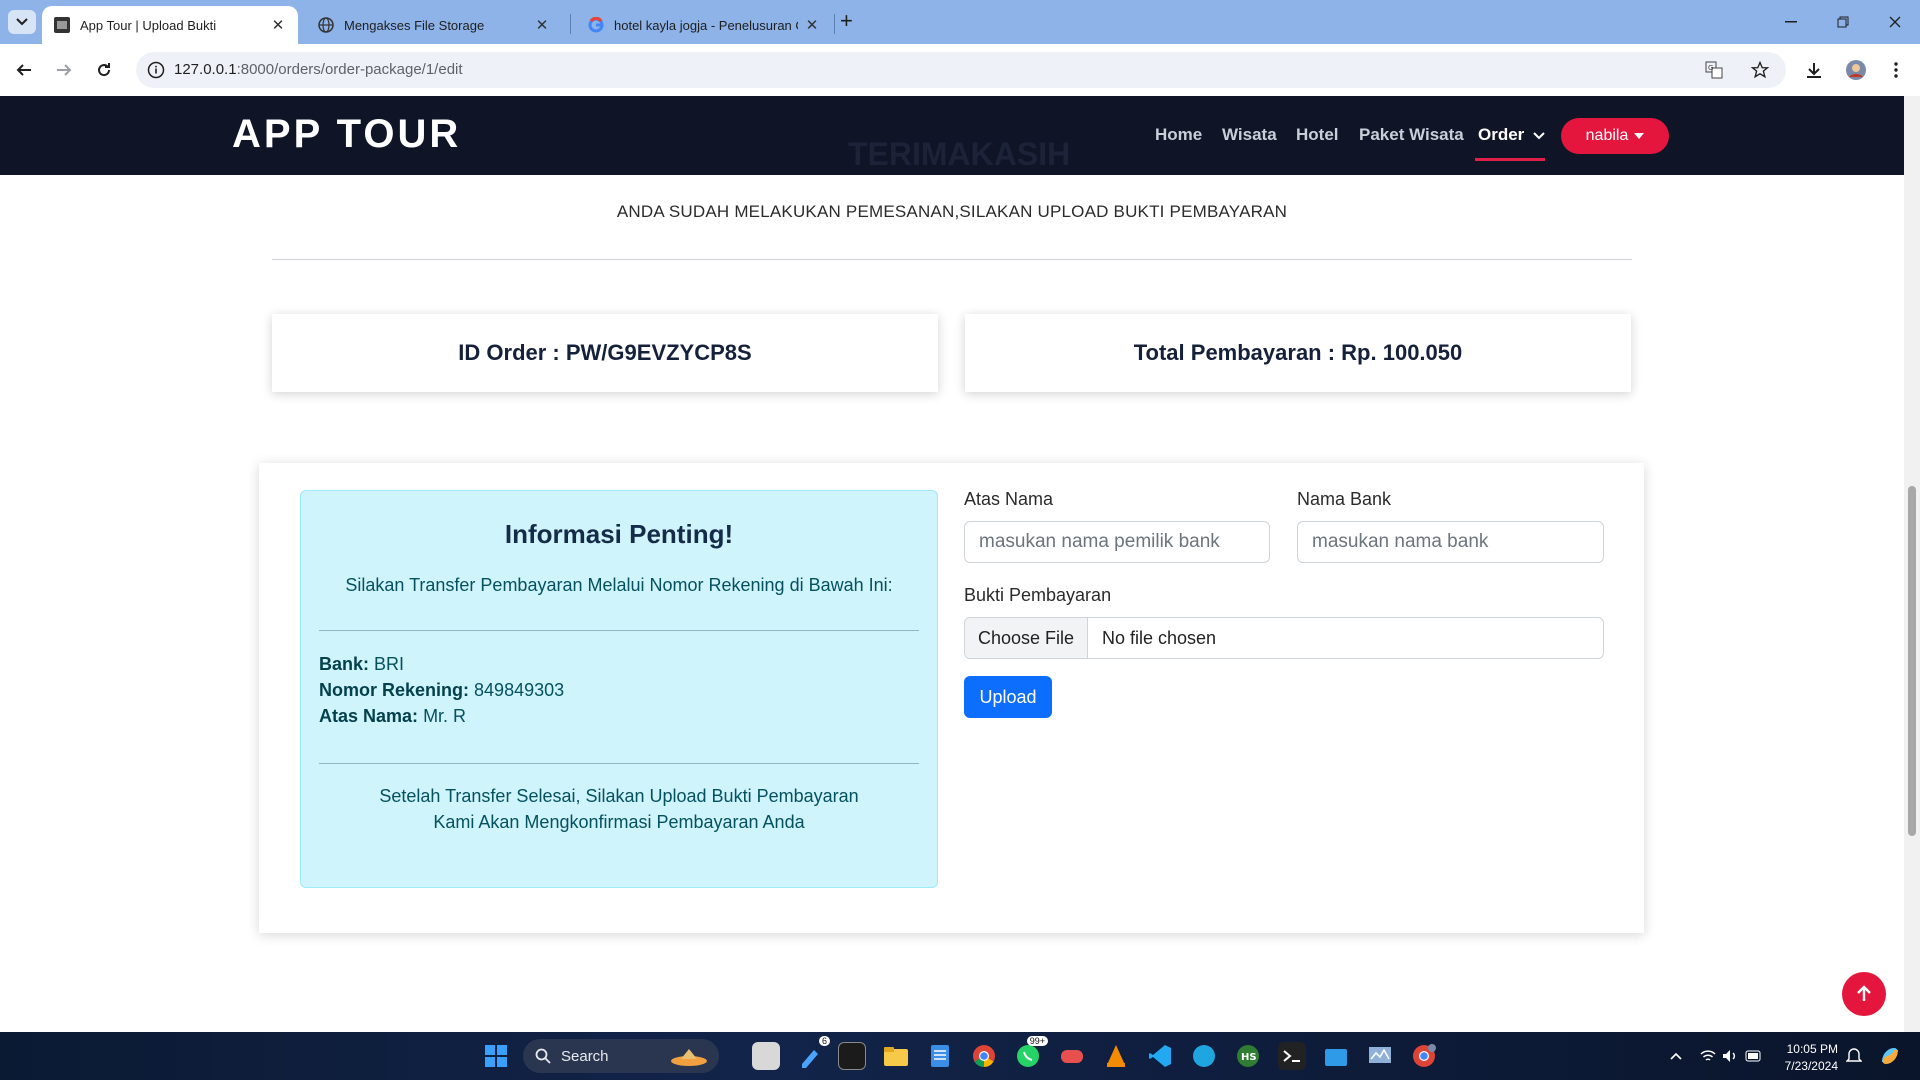  I want to click on info-title: Informasi Penting!, so click(619, 534).